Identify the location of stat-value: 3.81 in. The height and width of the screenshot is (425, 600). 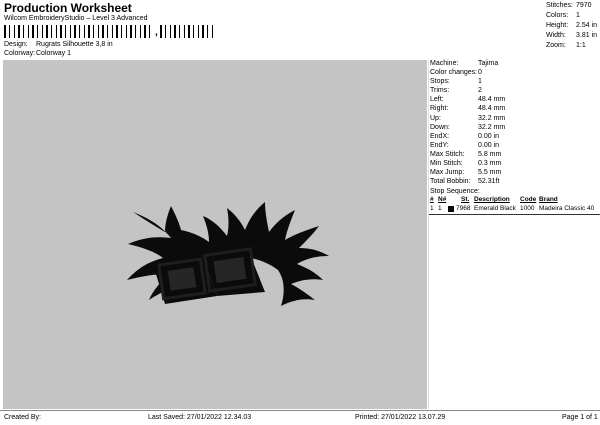
(587, 35).